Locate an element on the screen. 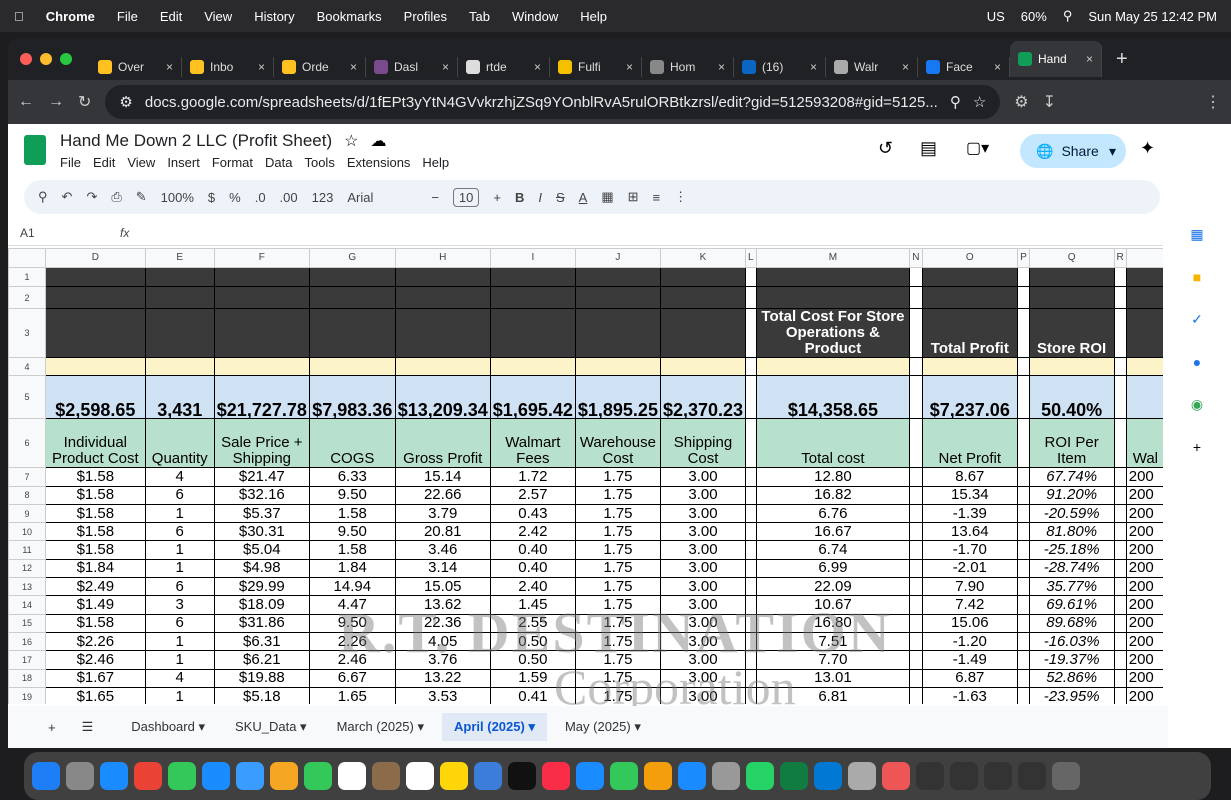  cell: 4 is located at coordinates (179, 678).